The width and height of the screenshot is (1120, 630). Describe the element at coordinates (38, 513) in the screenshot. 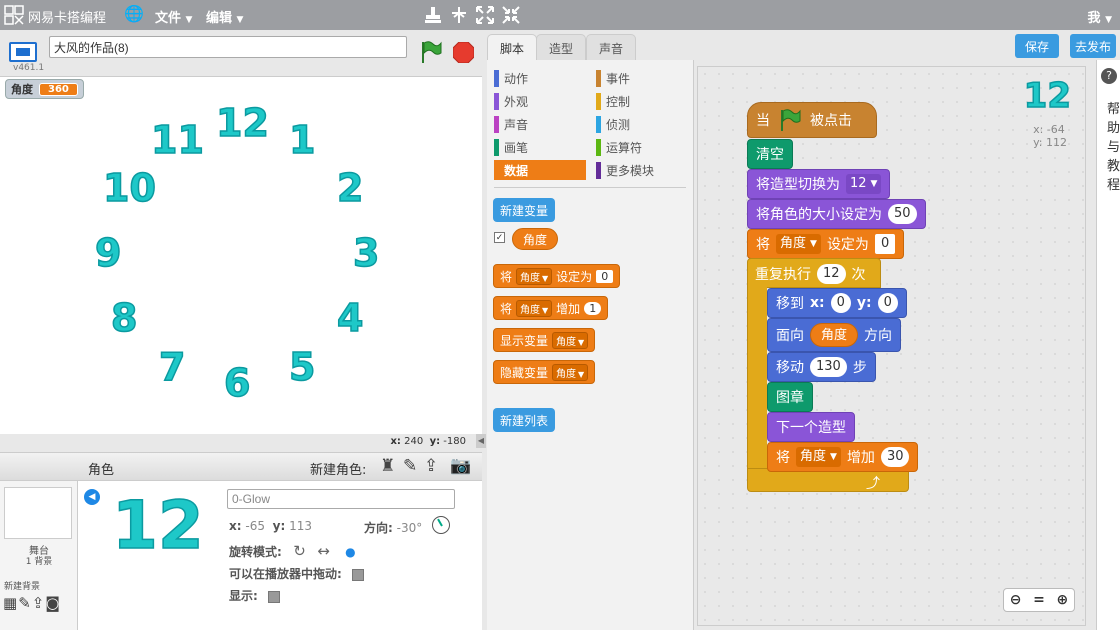

I see `stage-thumbnail` at that location.